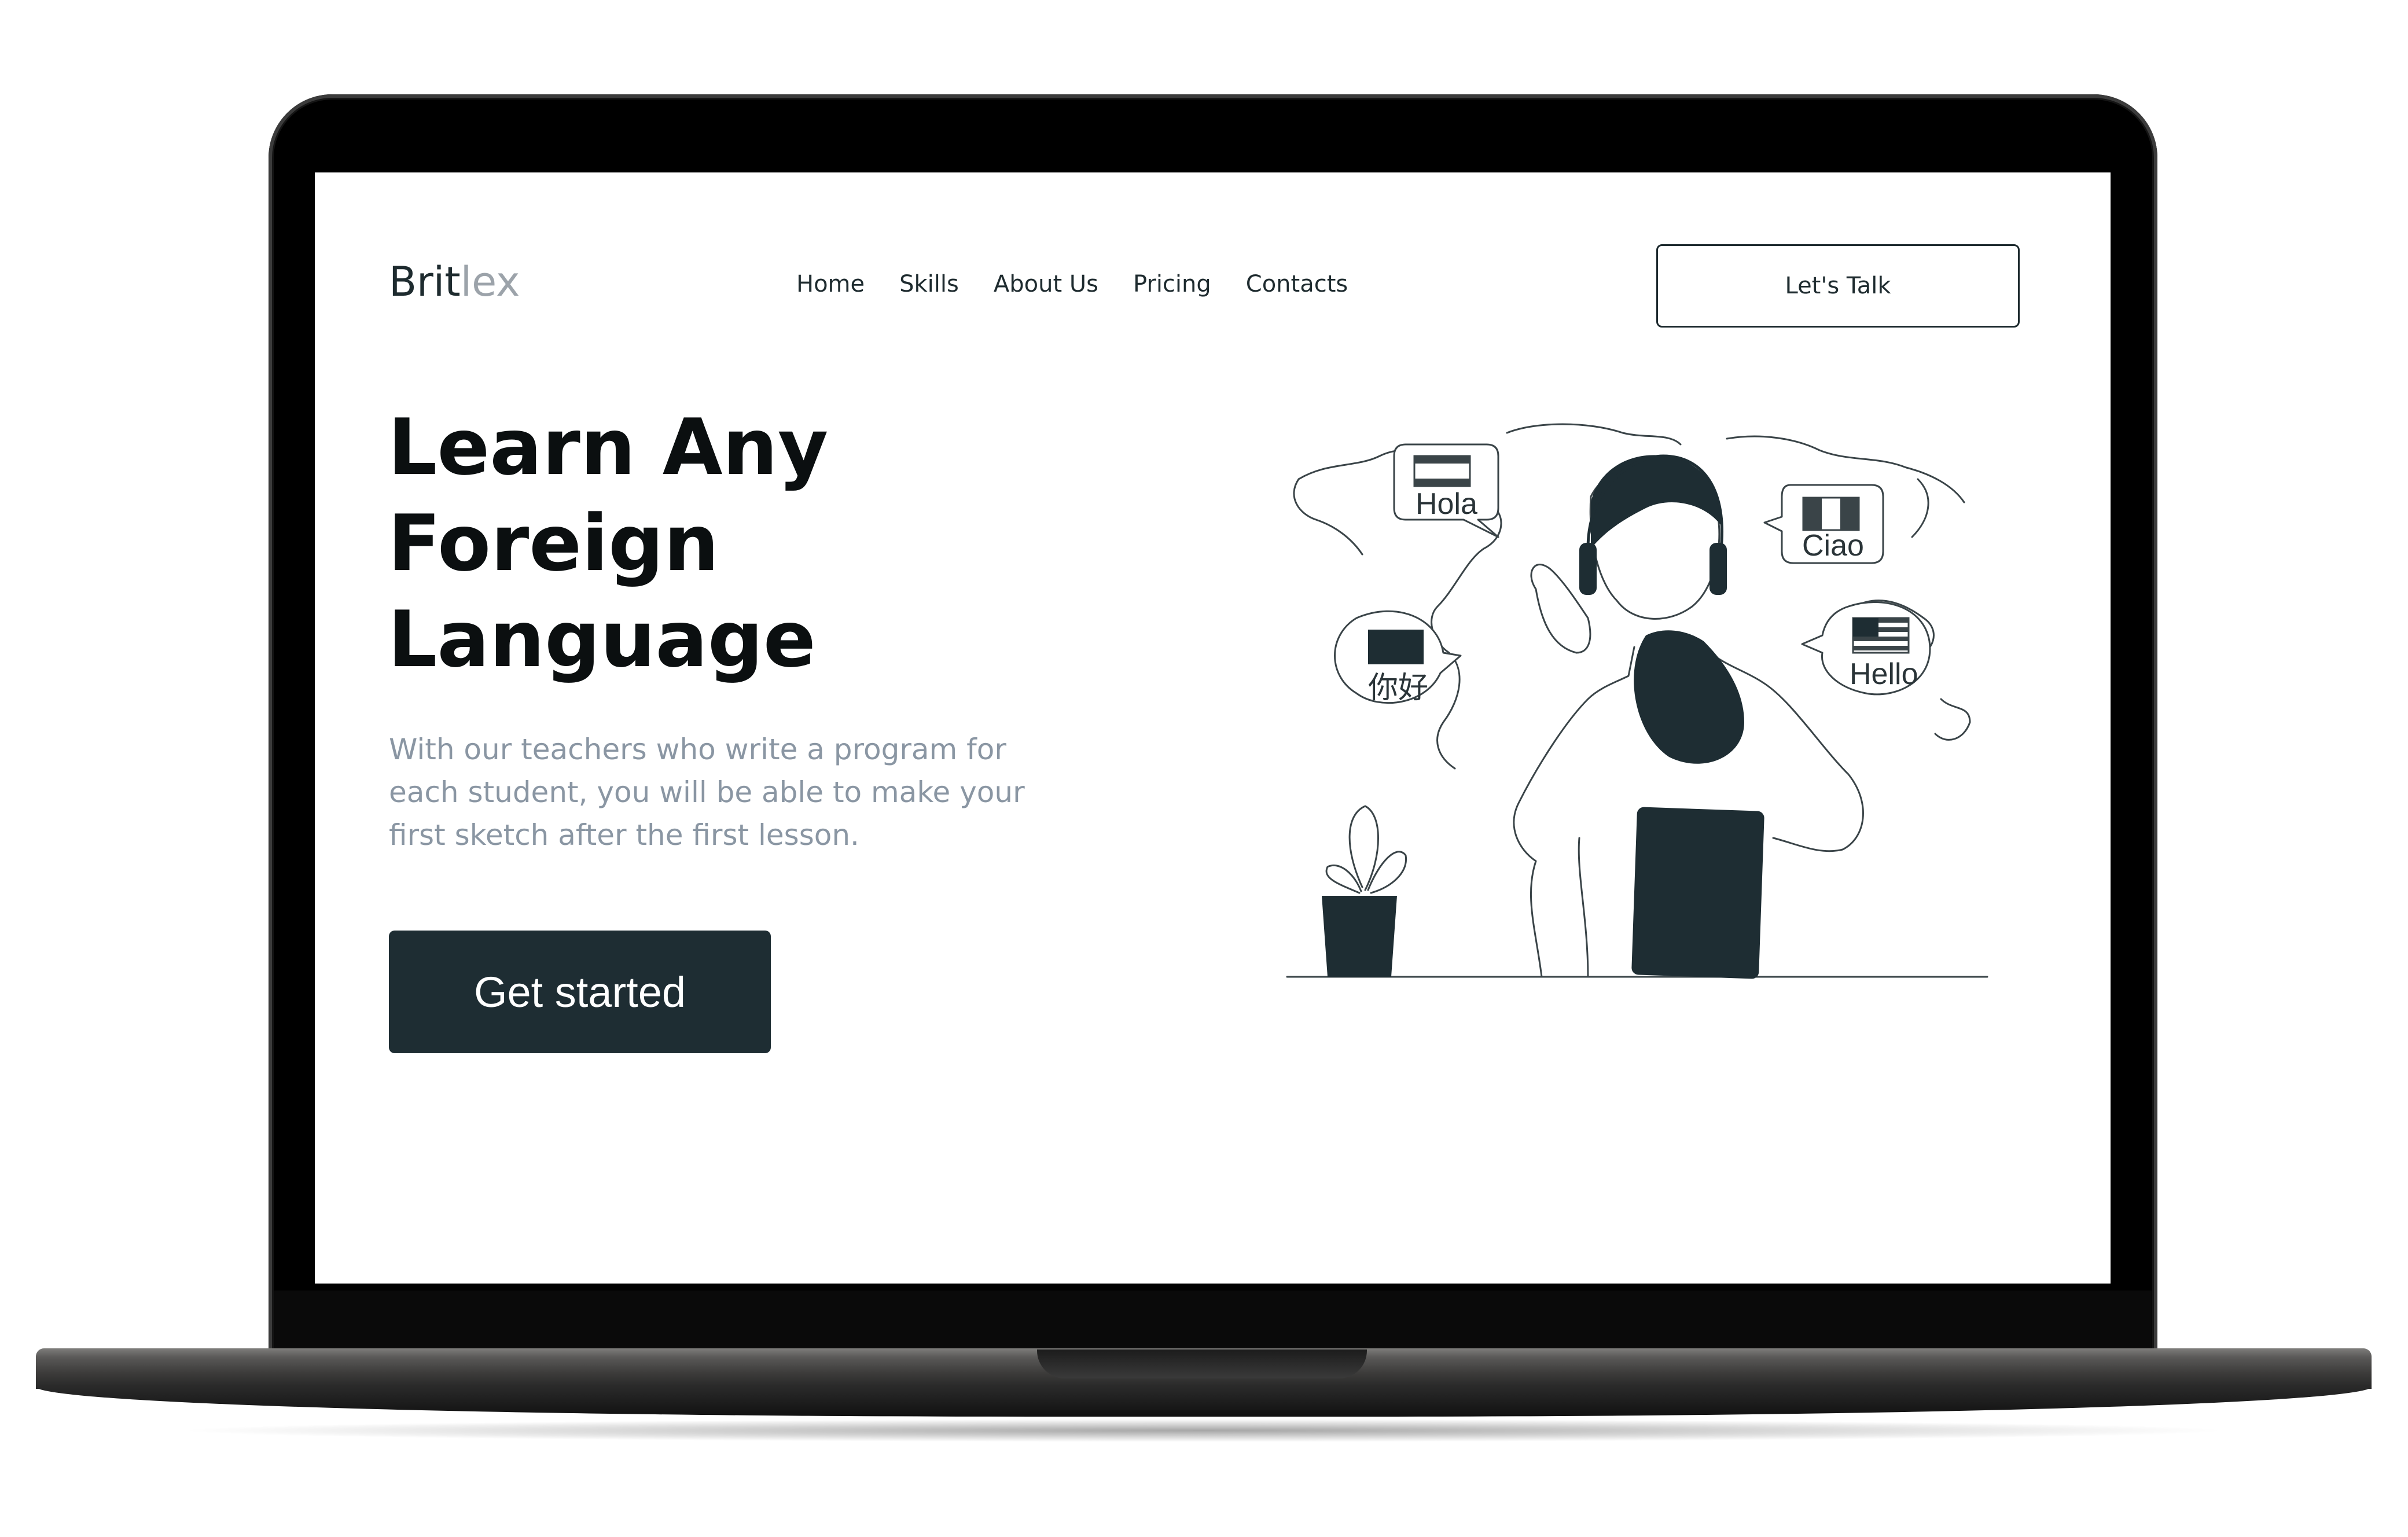 This screenshot has height=1537, width=2408. I want to click on lets-talk-button: Let's Talk, so click(1838, 286).